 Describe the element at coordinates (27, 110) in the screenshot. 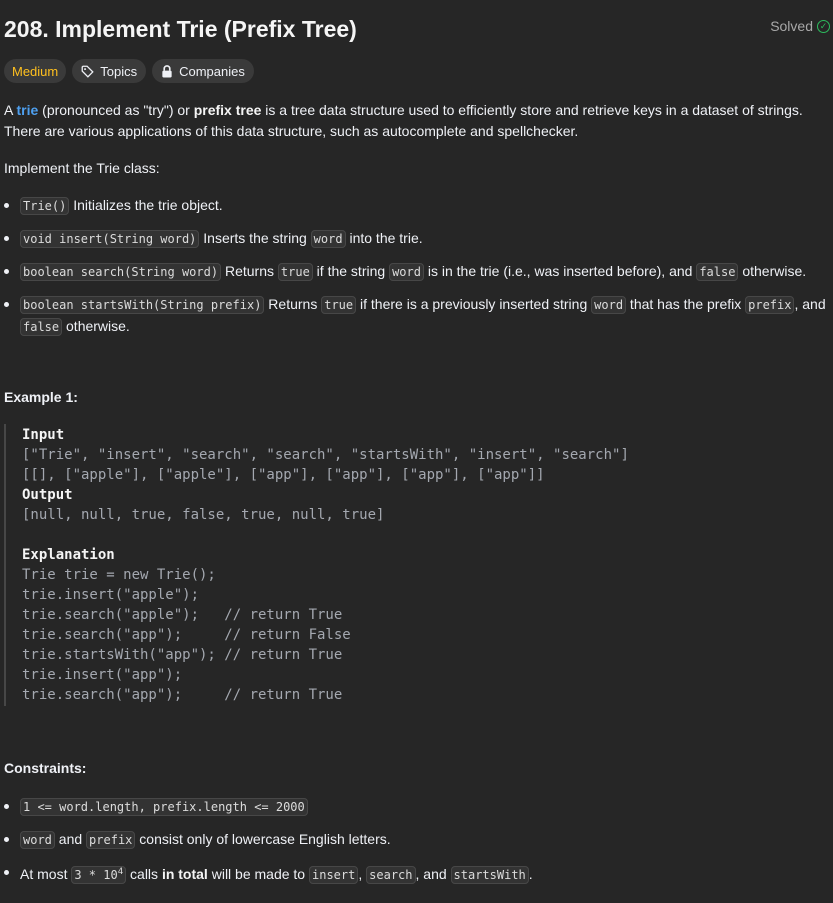

I see `trie-link: trie` at that location.